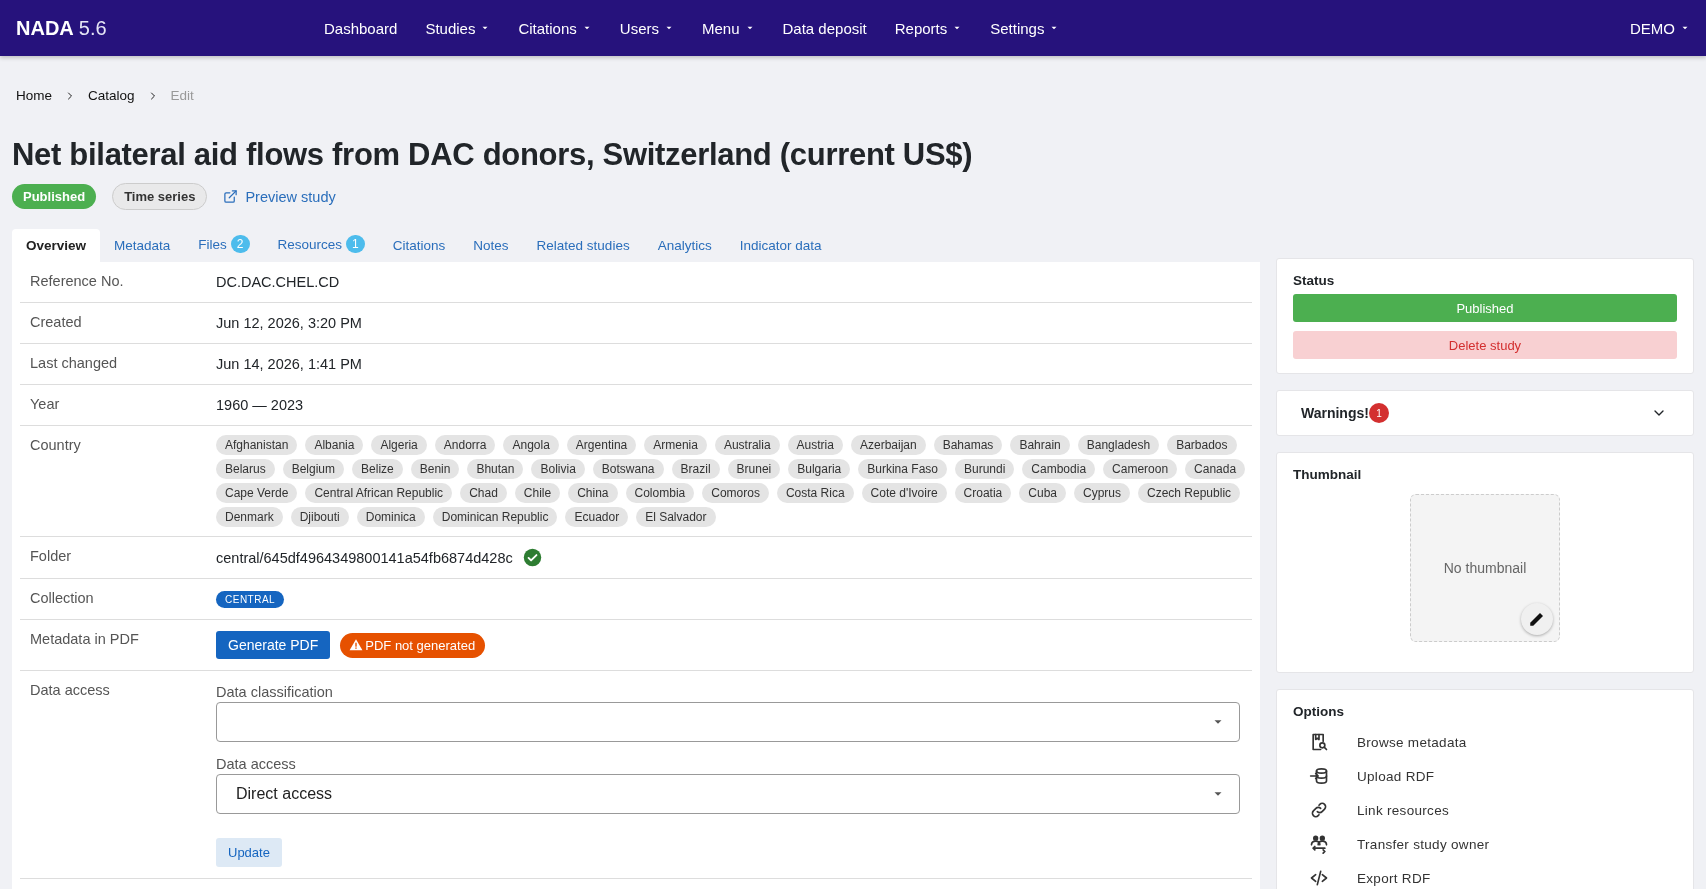 This screenshot has height=889, width=1706. I want to click on status-badge: Published, so click(54, 197).